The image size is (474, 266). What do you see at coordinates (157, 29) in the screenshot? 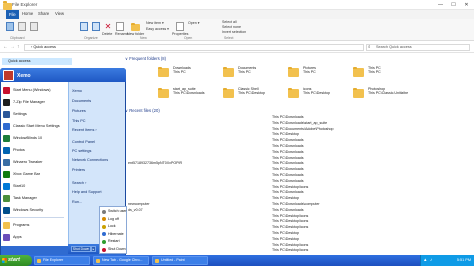
I see `easy-access-button: Easy access ▾` at bounding box center [157, 29].